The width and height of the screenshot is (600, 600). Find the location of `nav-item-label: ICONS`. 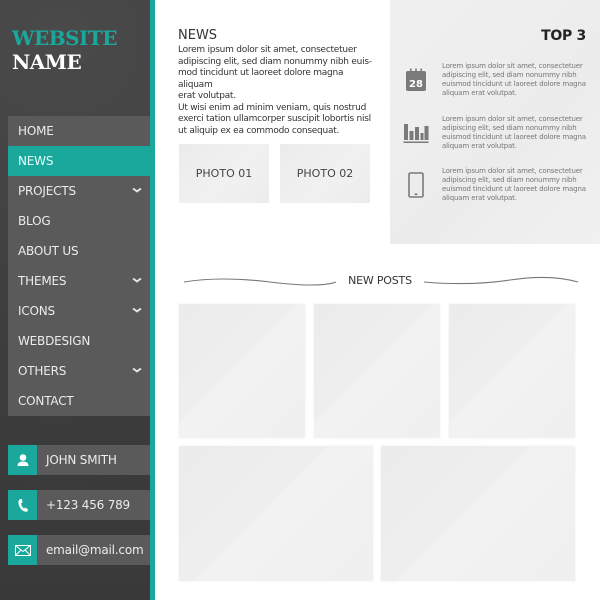

nav-item-label: ICONS is located at coordinates (36, 311).